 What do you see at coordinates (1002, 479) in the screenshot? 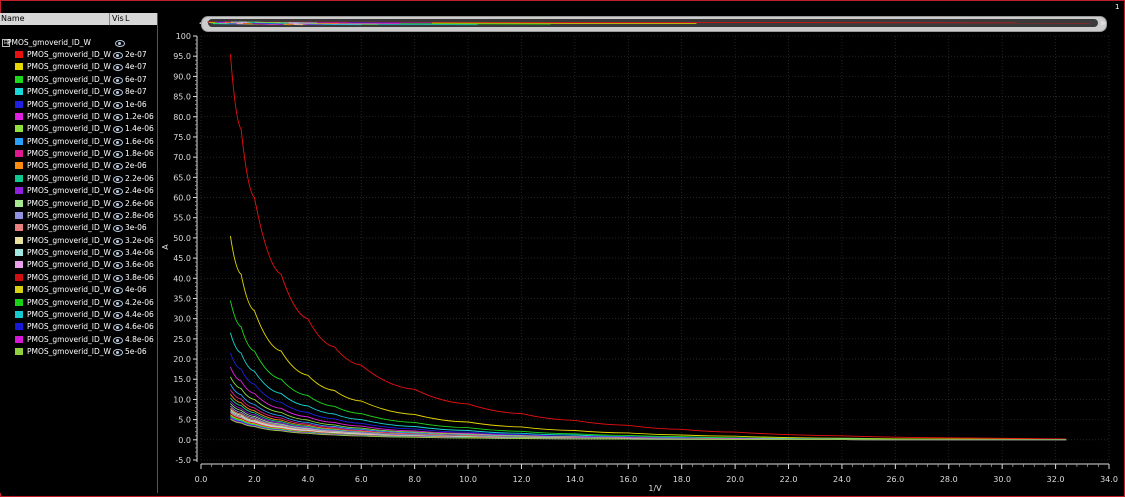
I see `x-tick-label: 30.0` at bounding box center [1002, 479].